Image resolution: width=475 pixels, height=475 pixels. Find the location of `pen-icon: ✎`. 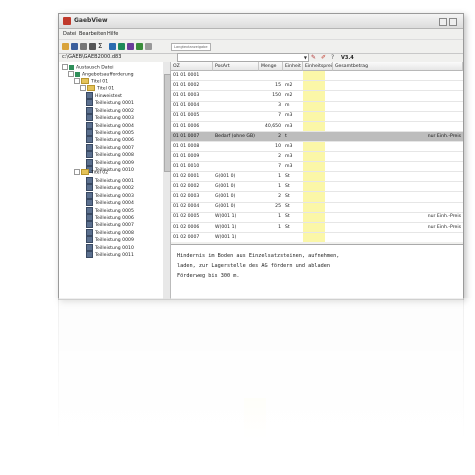

pen-icon: ✎ is located at coordinates (313, 57).